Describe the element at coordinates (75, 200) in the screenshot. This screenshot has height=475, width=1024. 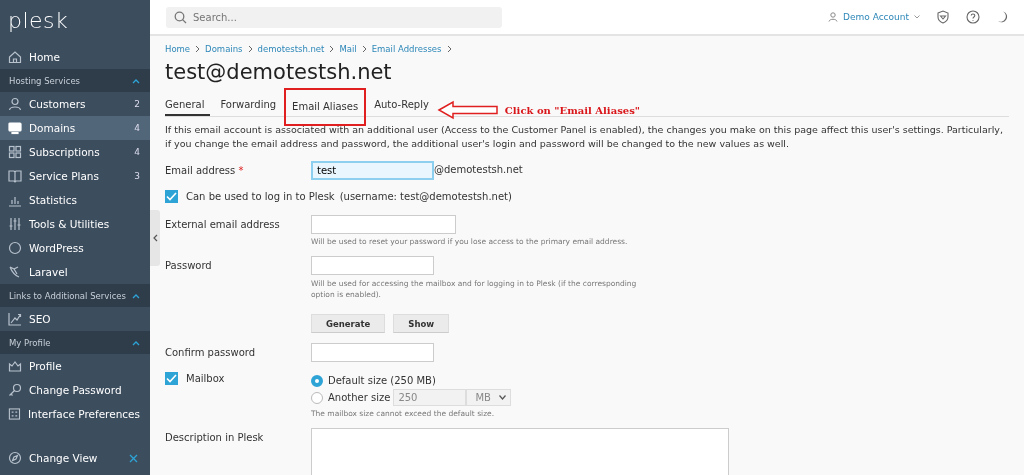
I see `sidebar-item: Statistics` at that location.